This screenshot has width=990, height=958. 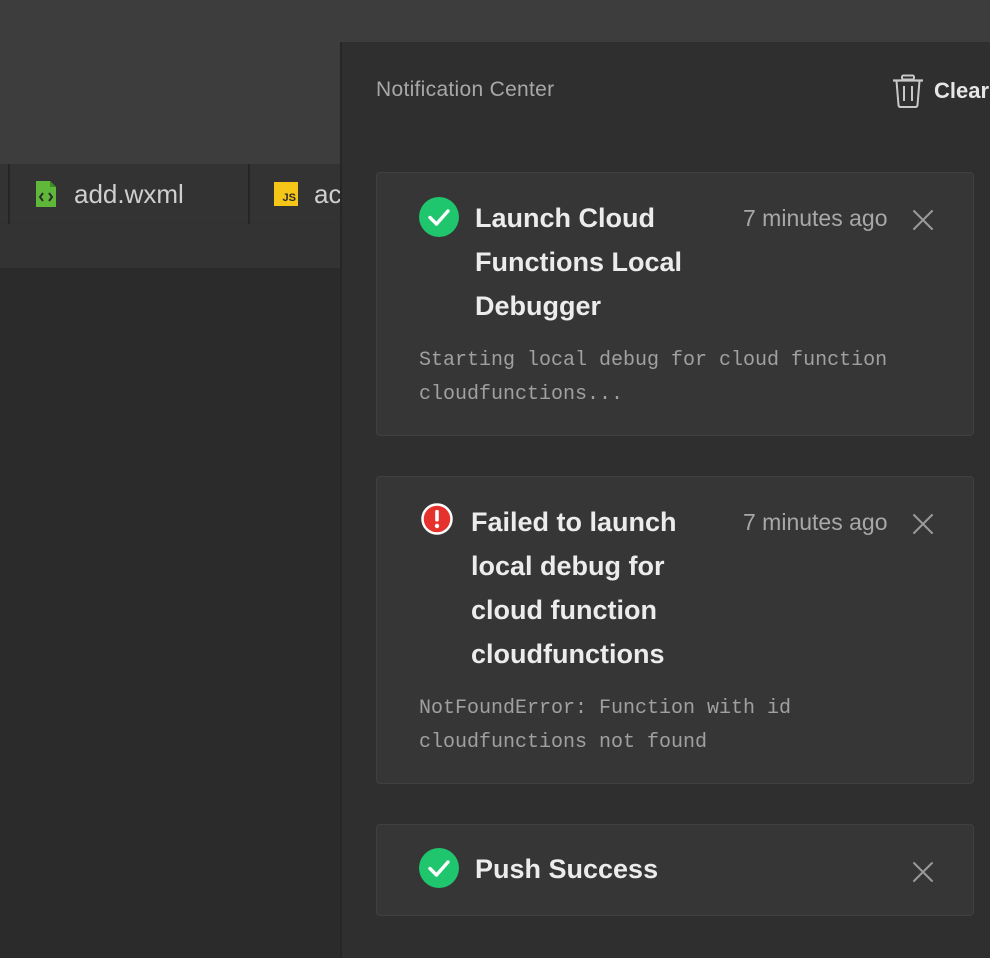 What do you see at coordinates (328, 193) in the screenshot?
I see `tab-label: ac` at bounding box center [328, 193].